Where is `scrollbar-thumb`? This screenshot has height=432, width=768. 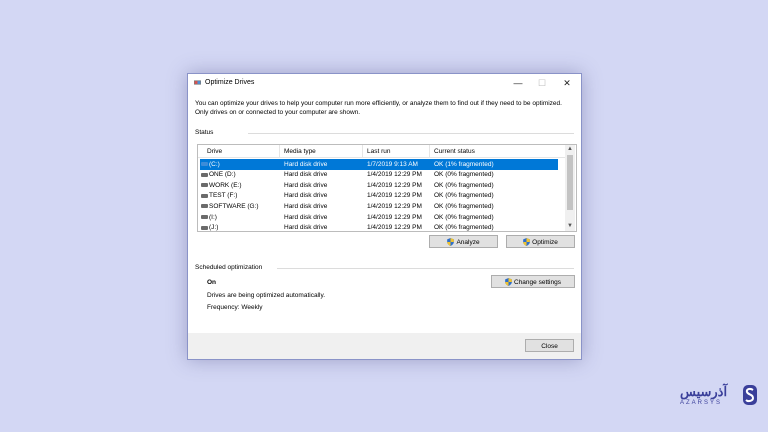 scrollbar-thumb is located at coordinates (570, 182).